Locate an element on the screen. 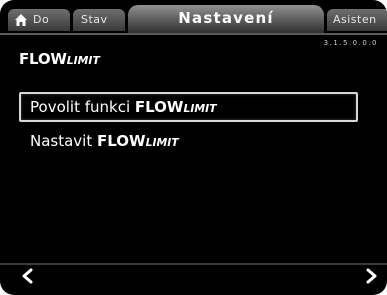 This screenshot has width=387, height=295. menu-item-label: Povolit funkci is located at coordinates (82, 107).